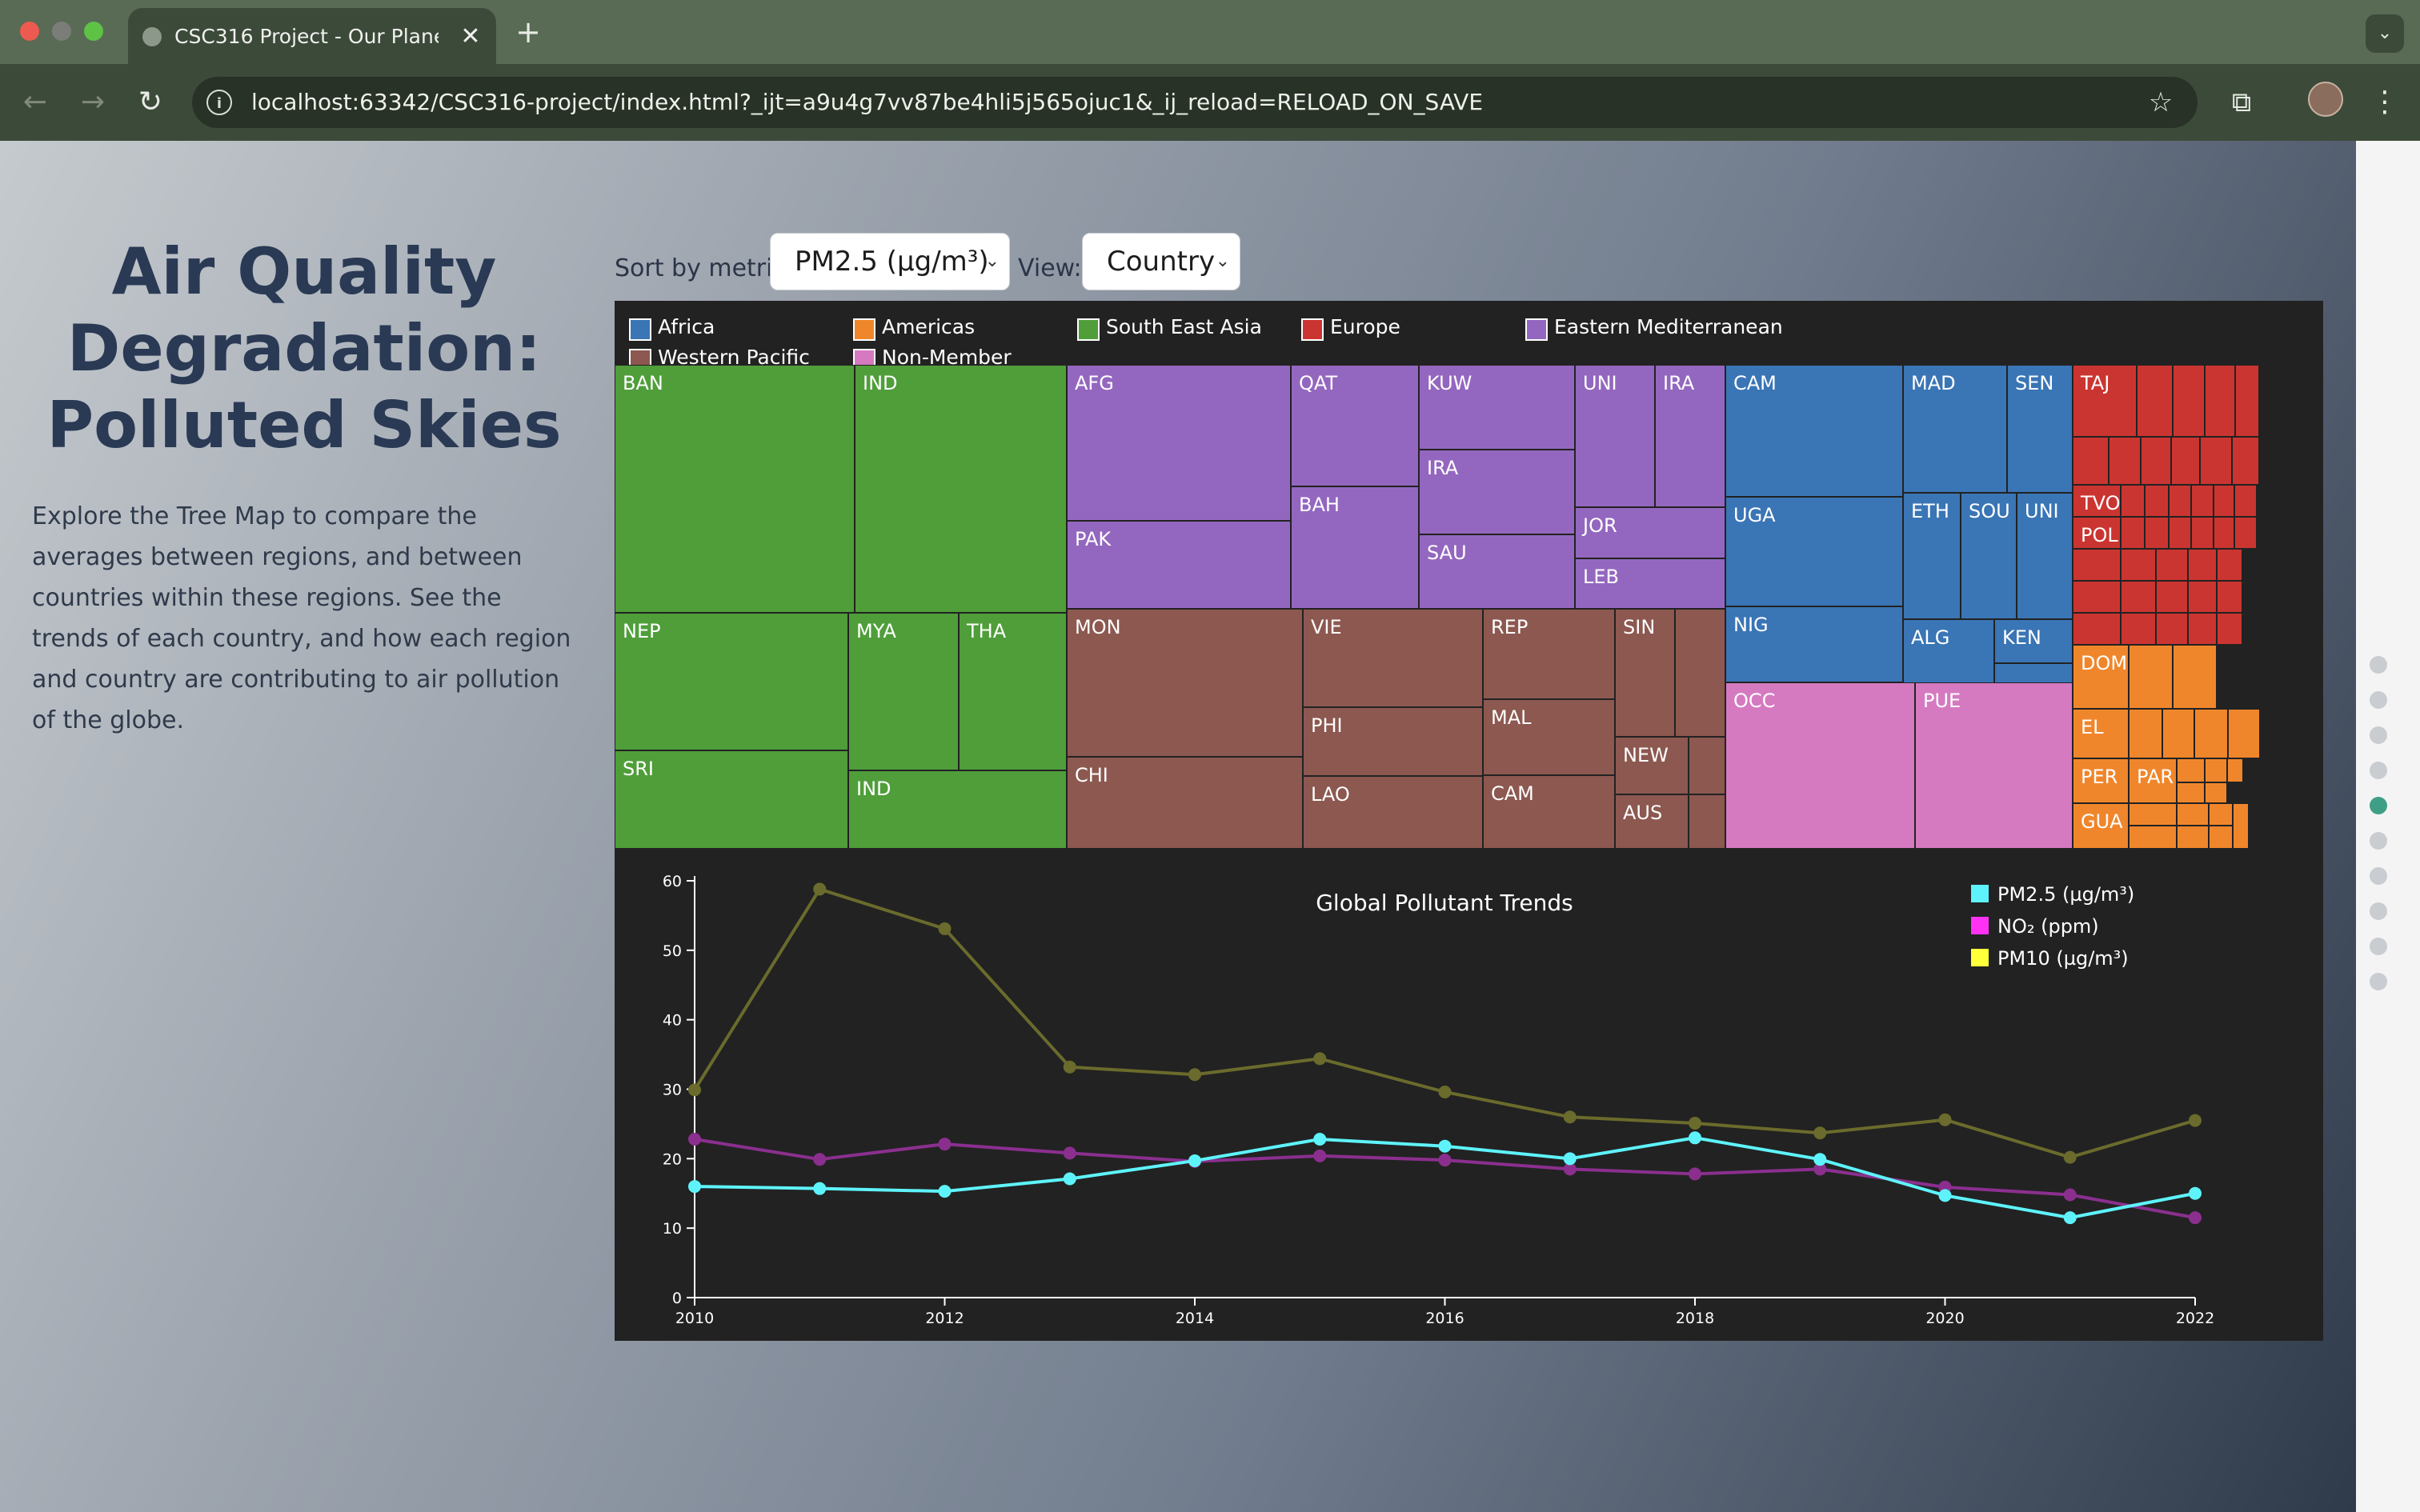 The image size is (2420, 1512). I want to click on treemap-cell-ken: KEN, so click(2033, 641).